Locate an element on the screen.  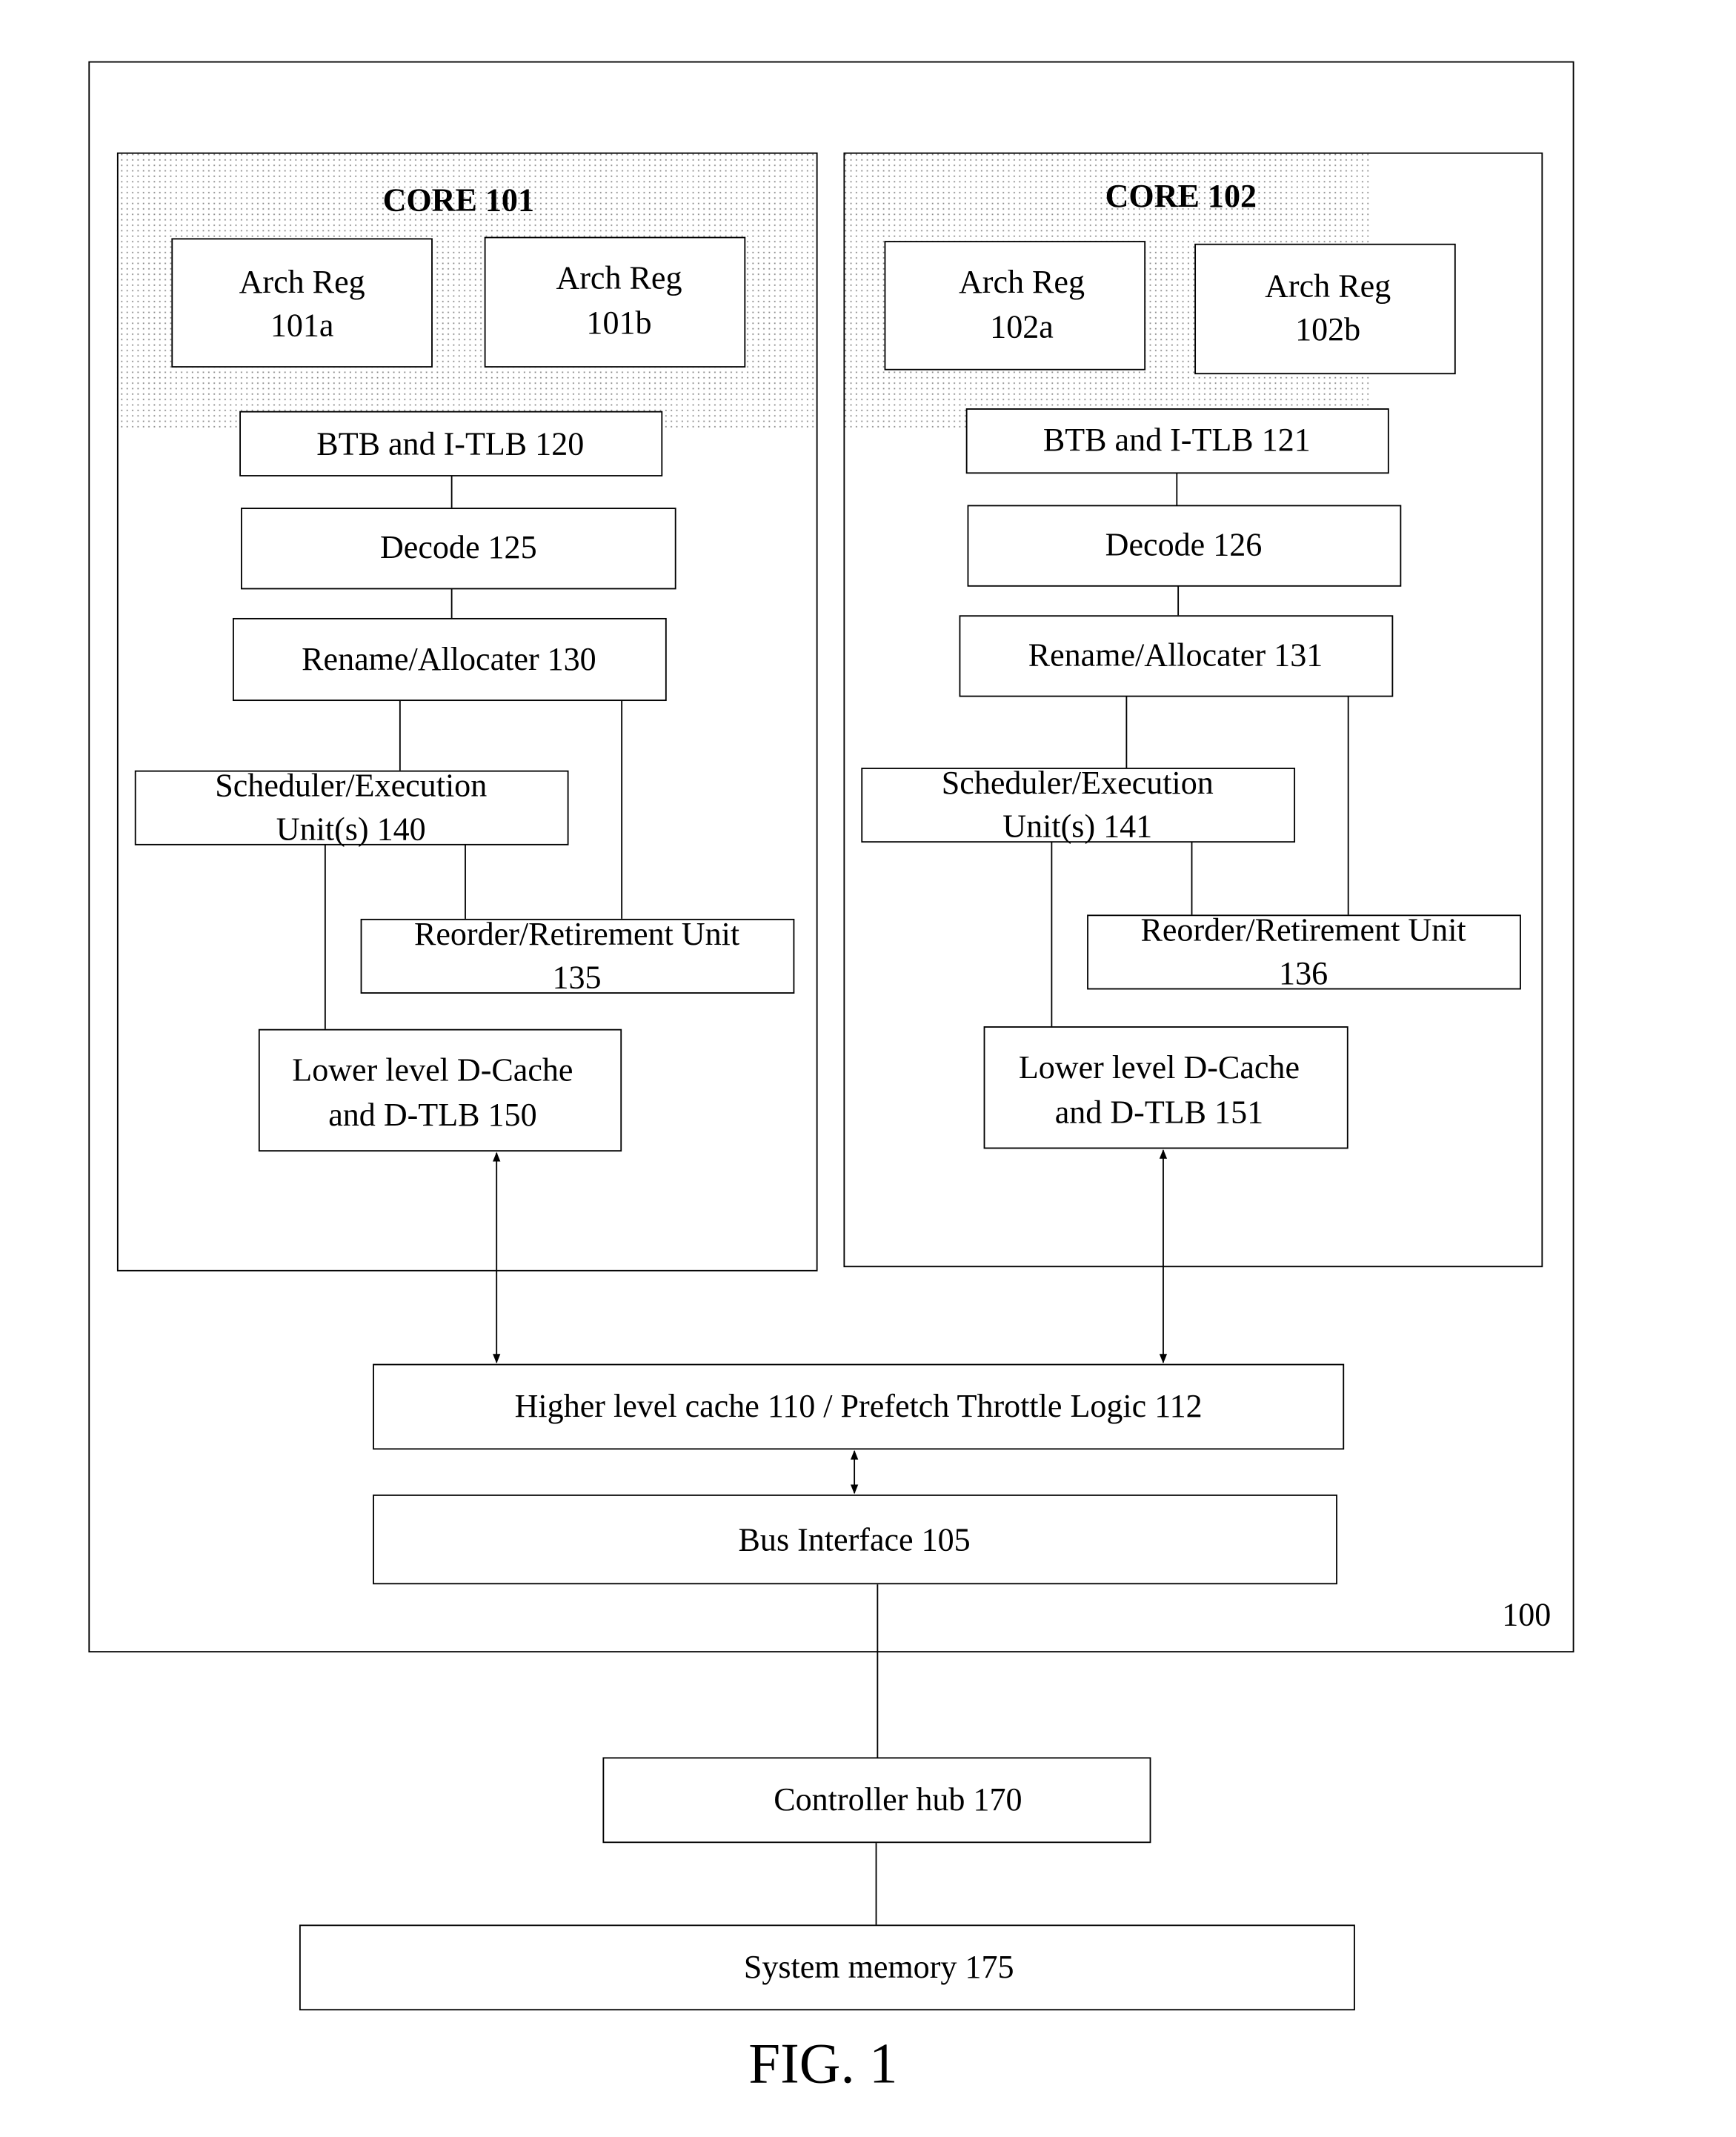
arch-reg-101a: Arch Reg 101a is located at coordinates (302, 303).